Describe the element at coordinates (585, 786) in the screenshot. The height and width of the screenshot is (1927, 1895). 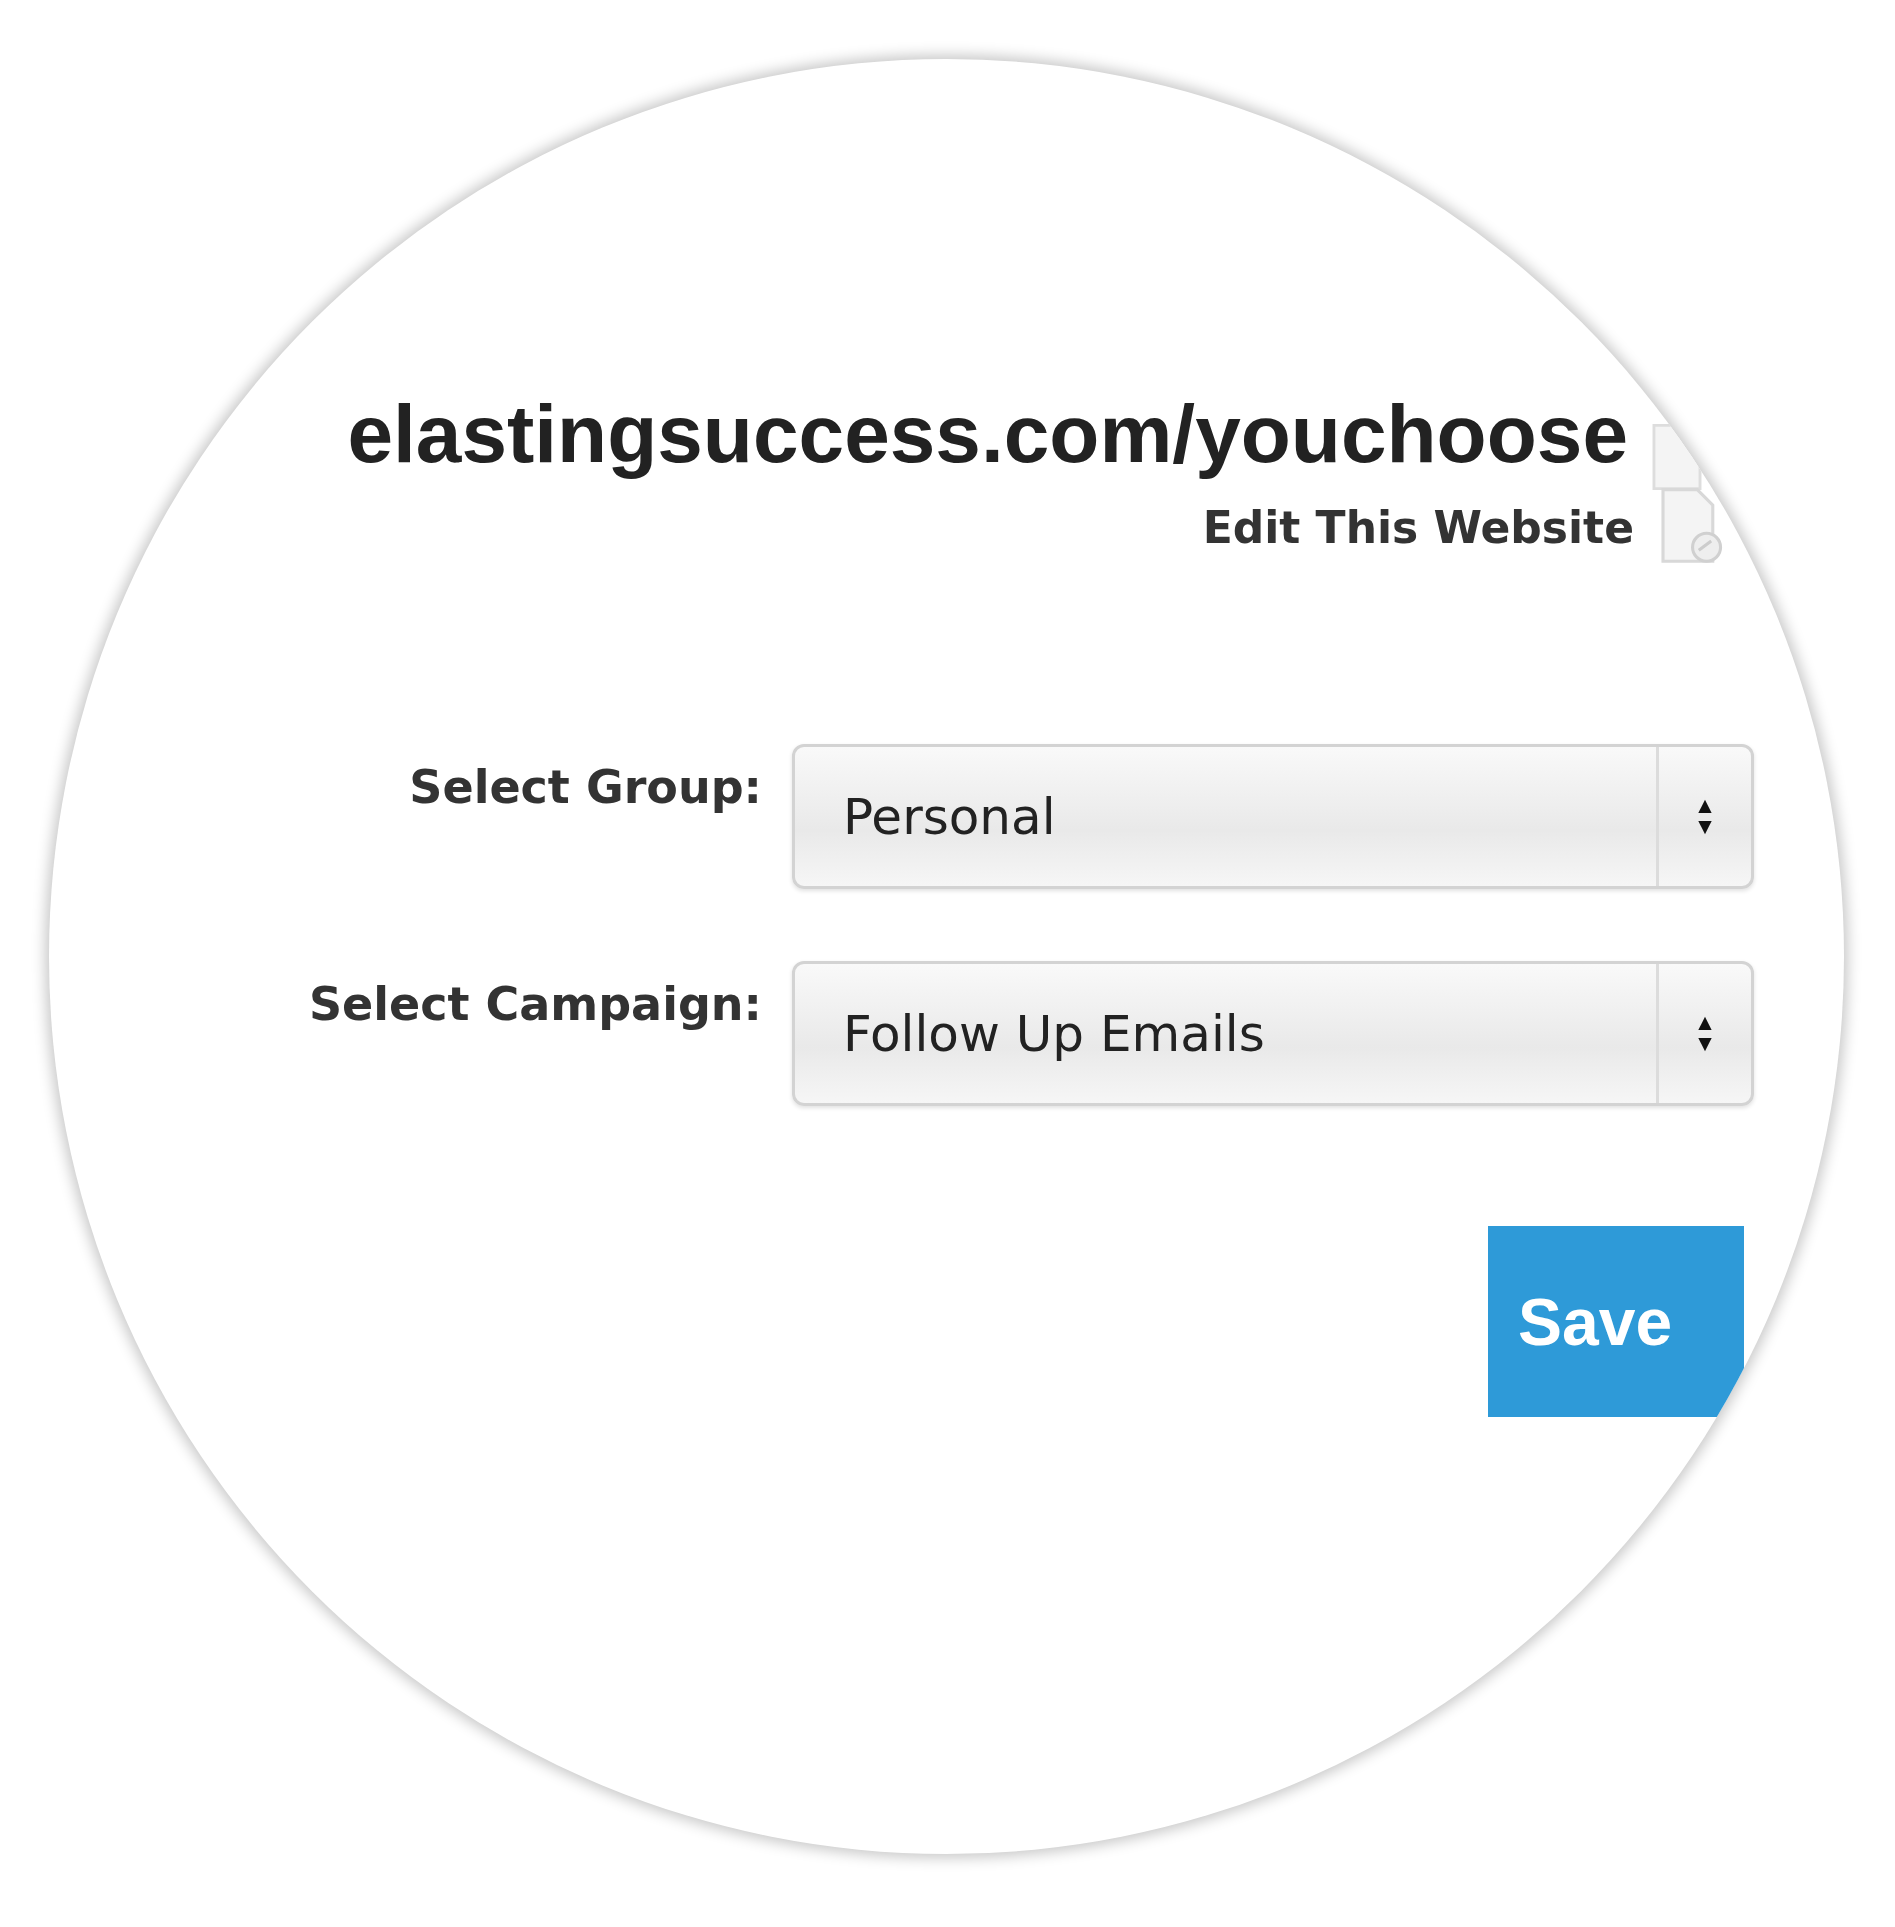
I see `field-label: Select Group:` at that location.